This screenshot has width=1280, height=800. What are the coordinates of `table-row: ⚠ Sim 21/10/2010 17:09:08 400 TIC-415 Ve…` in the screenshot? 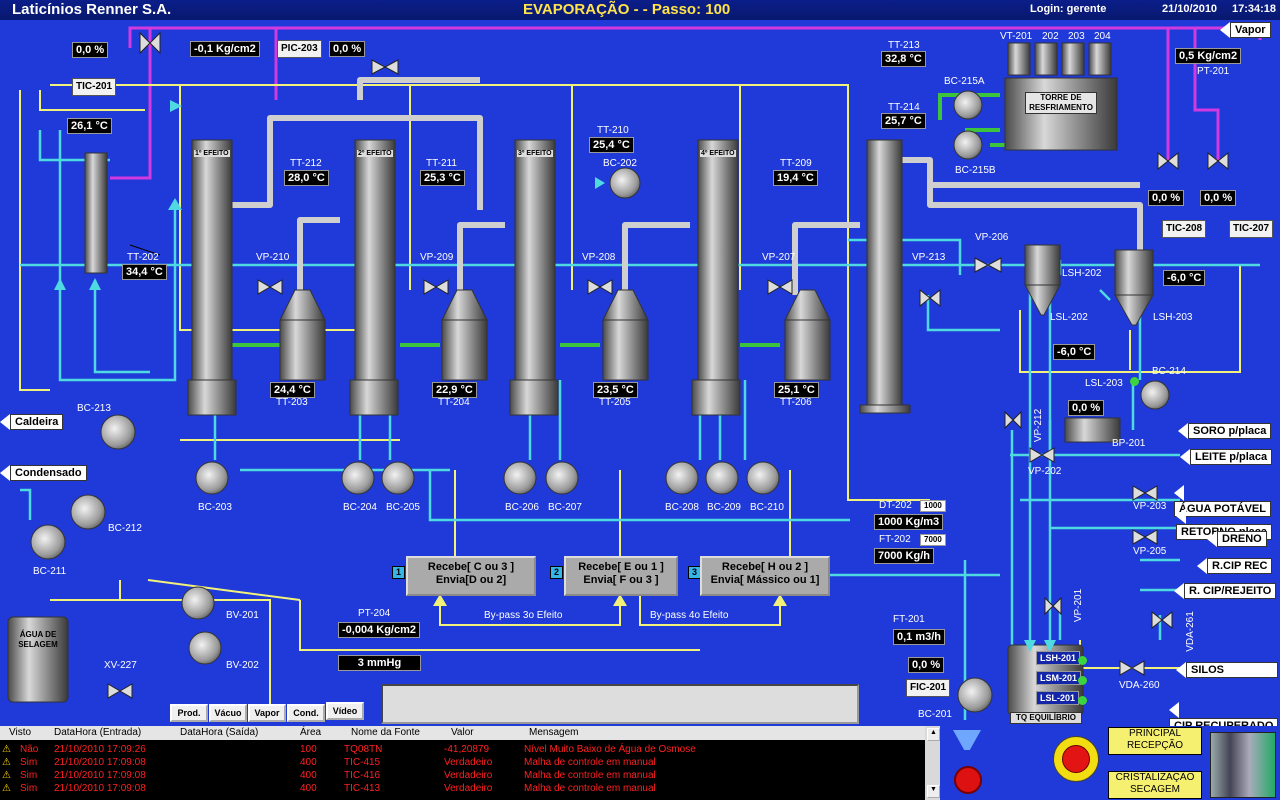 It's located at (462, 763).